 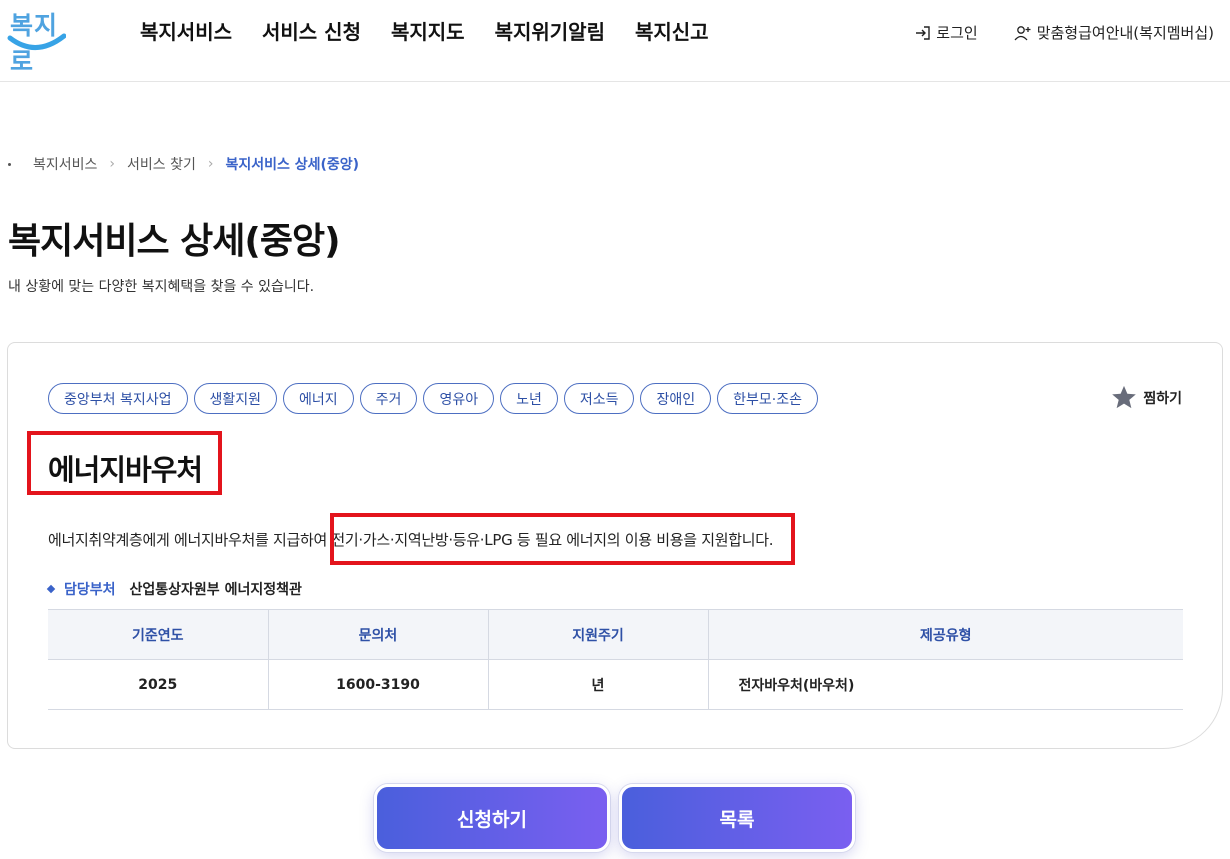 What do you see at coordinates (598, 634) in the screenshot?
I see `header-support-cycle: 지원주기` at bounding box center [598, 634].